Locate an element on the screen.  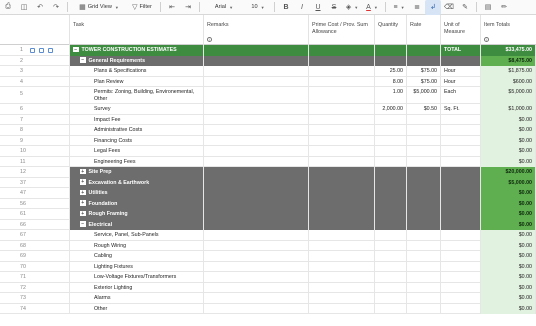
table-row: 7 Impact Fee $0.00 is located at coordinates (268, 119).